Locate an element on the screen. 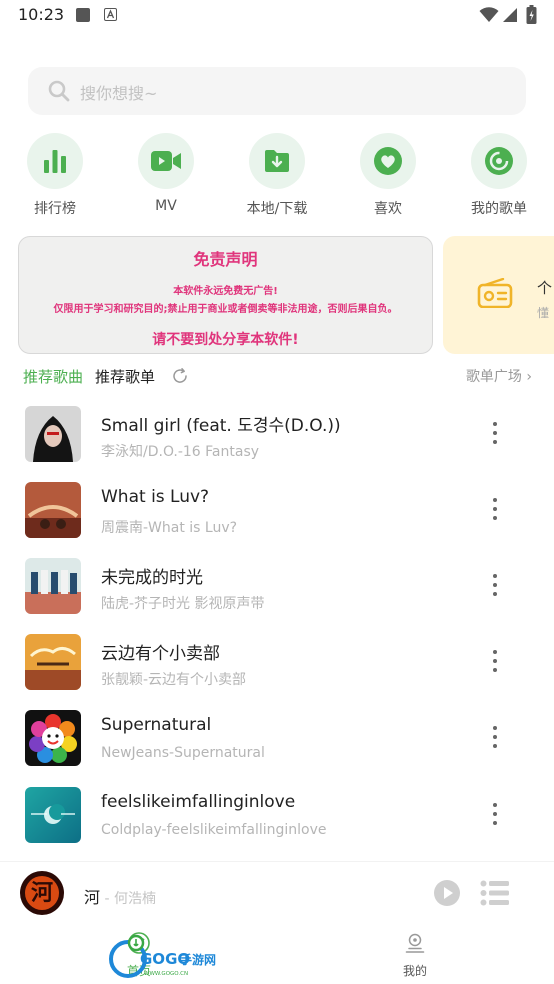 This screenshot has width=554, height=984. notification-square-icon is located at coordinates (83, 15).